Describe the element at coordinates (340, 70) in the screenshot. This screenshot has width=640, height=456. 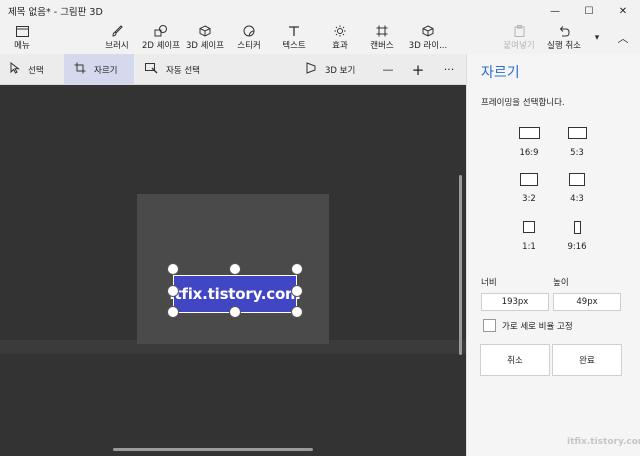
I see `3d-view-label: 3D 보기` at that location.